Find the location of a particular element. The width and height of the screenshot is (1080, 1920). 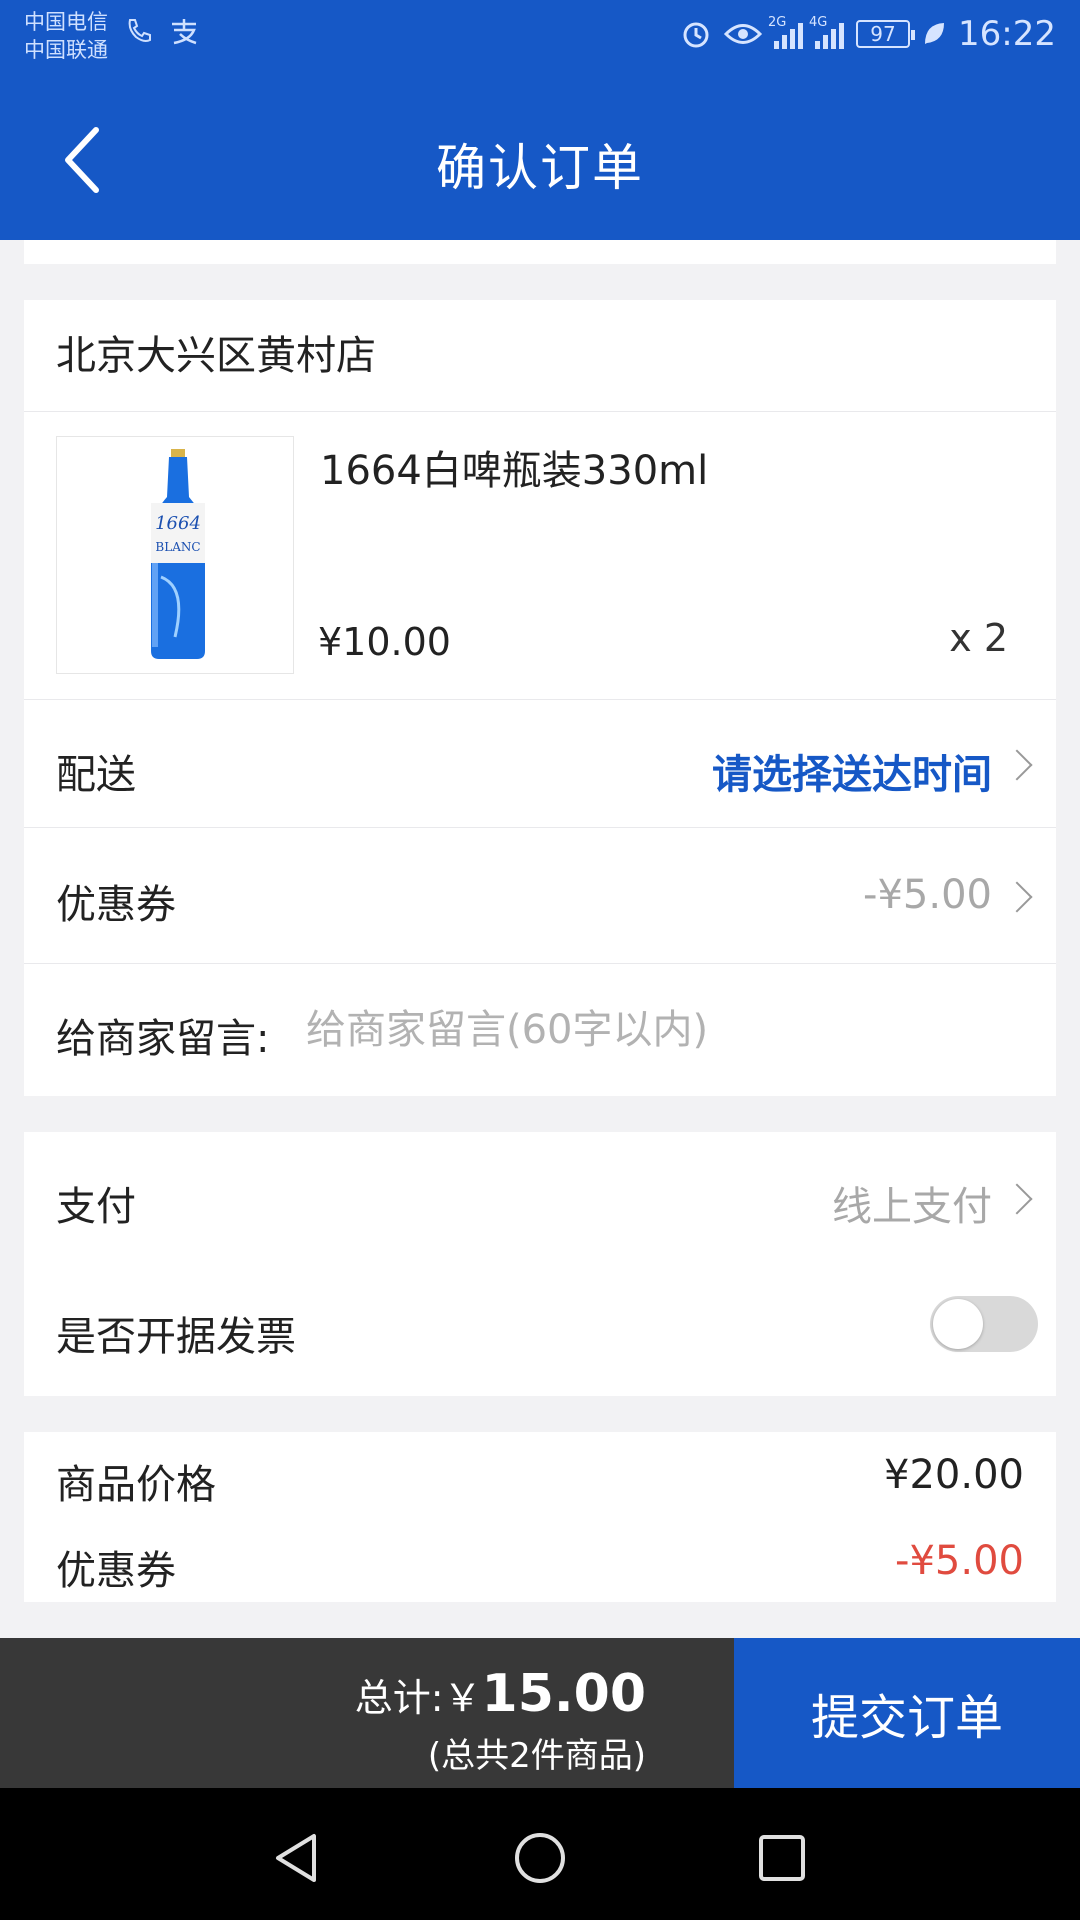

alipay-icon is located at coordinates (184, 32).